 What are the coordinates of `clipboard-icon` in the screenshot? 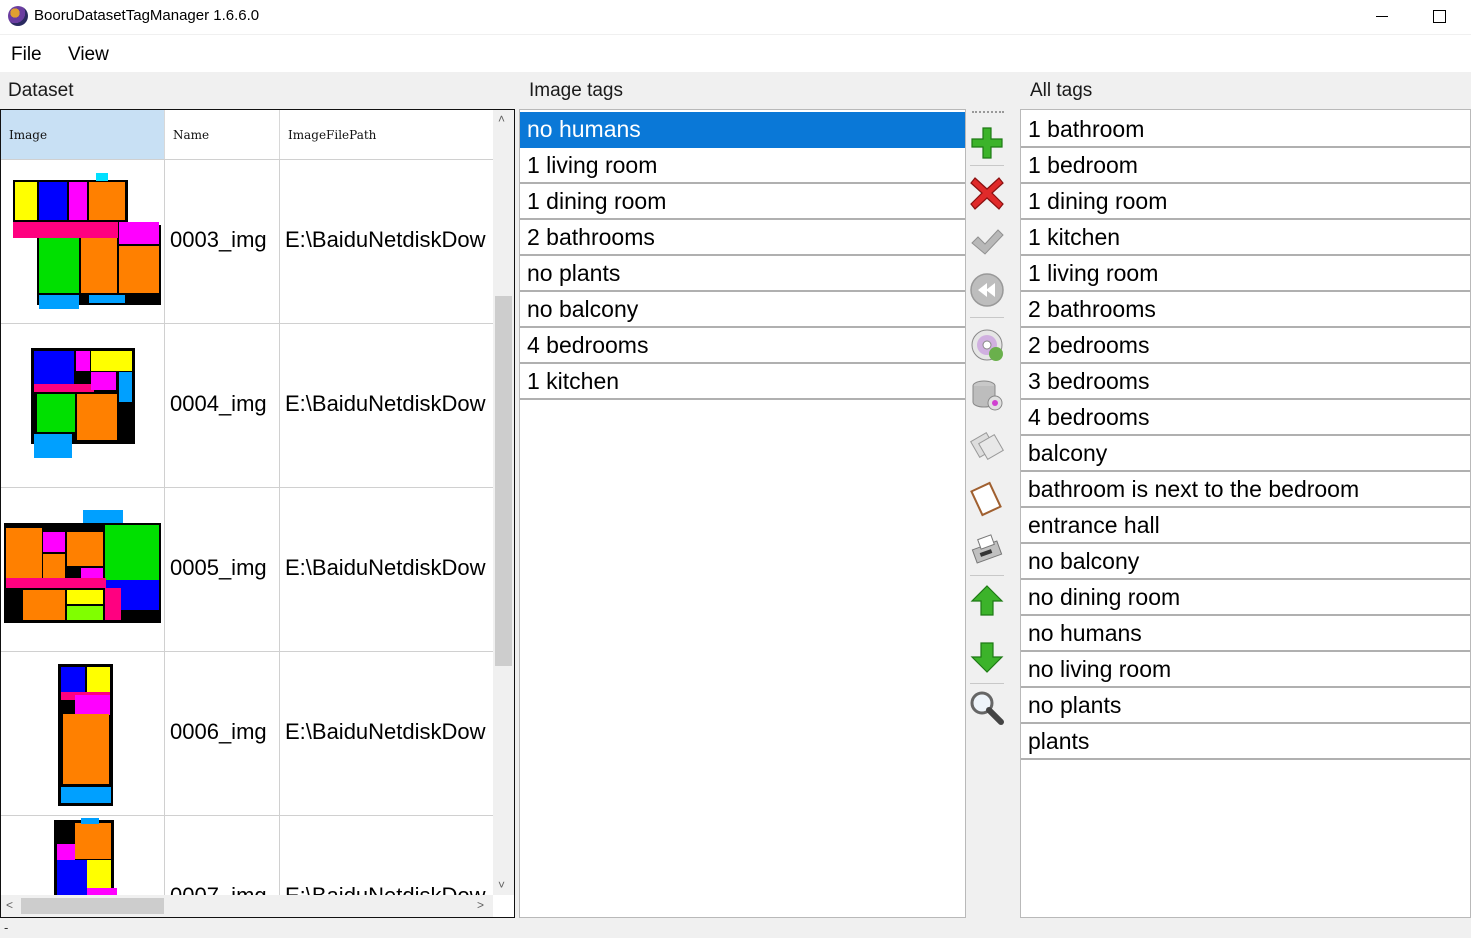 It's located at (986, 499).